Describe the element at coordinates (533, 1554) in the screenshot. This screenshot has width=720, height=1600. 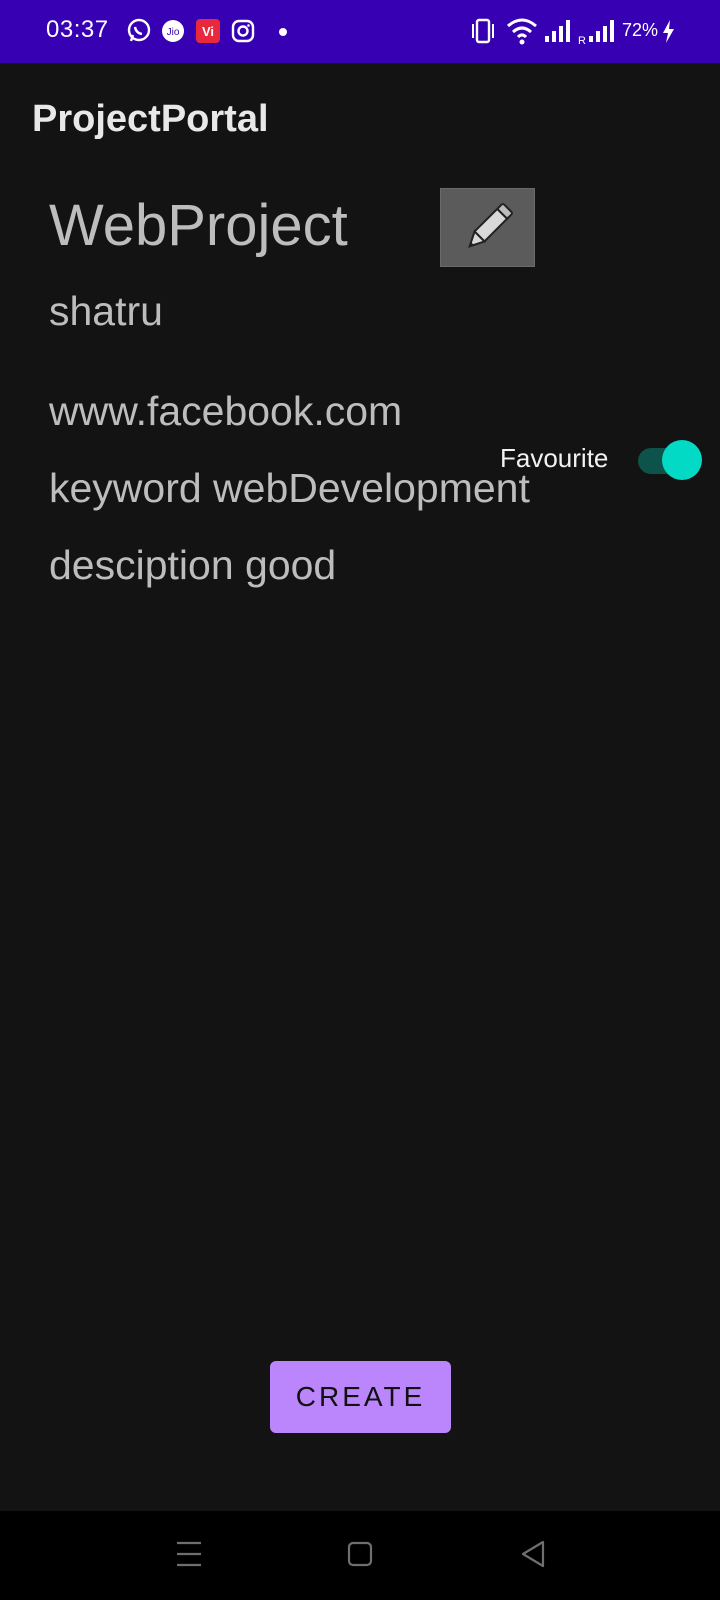
I see `back-icon` at that location.